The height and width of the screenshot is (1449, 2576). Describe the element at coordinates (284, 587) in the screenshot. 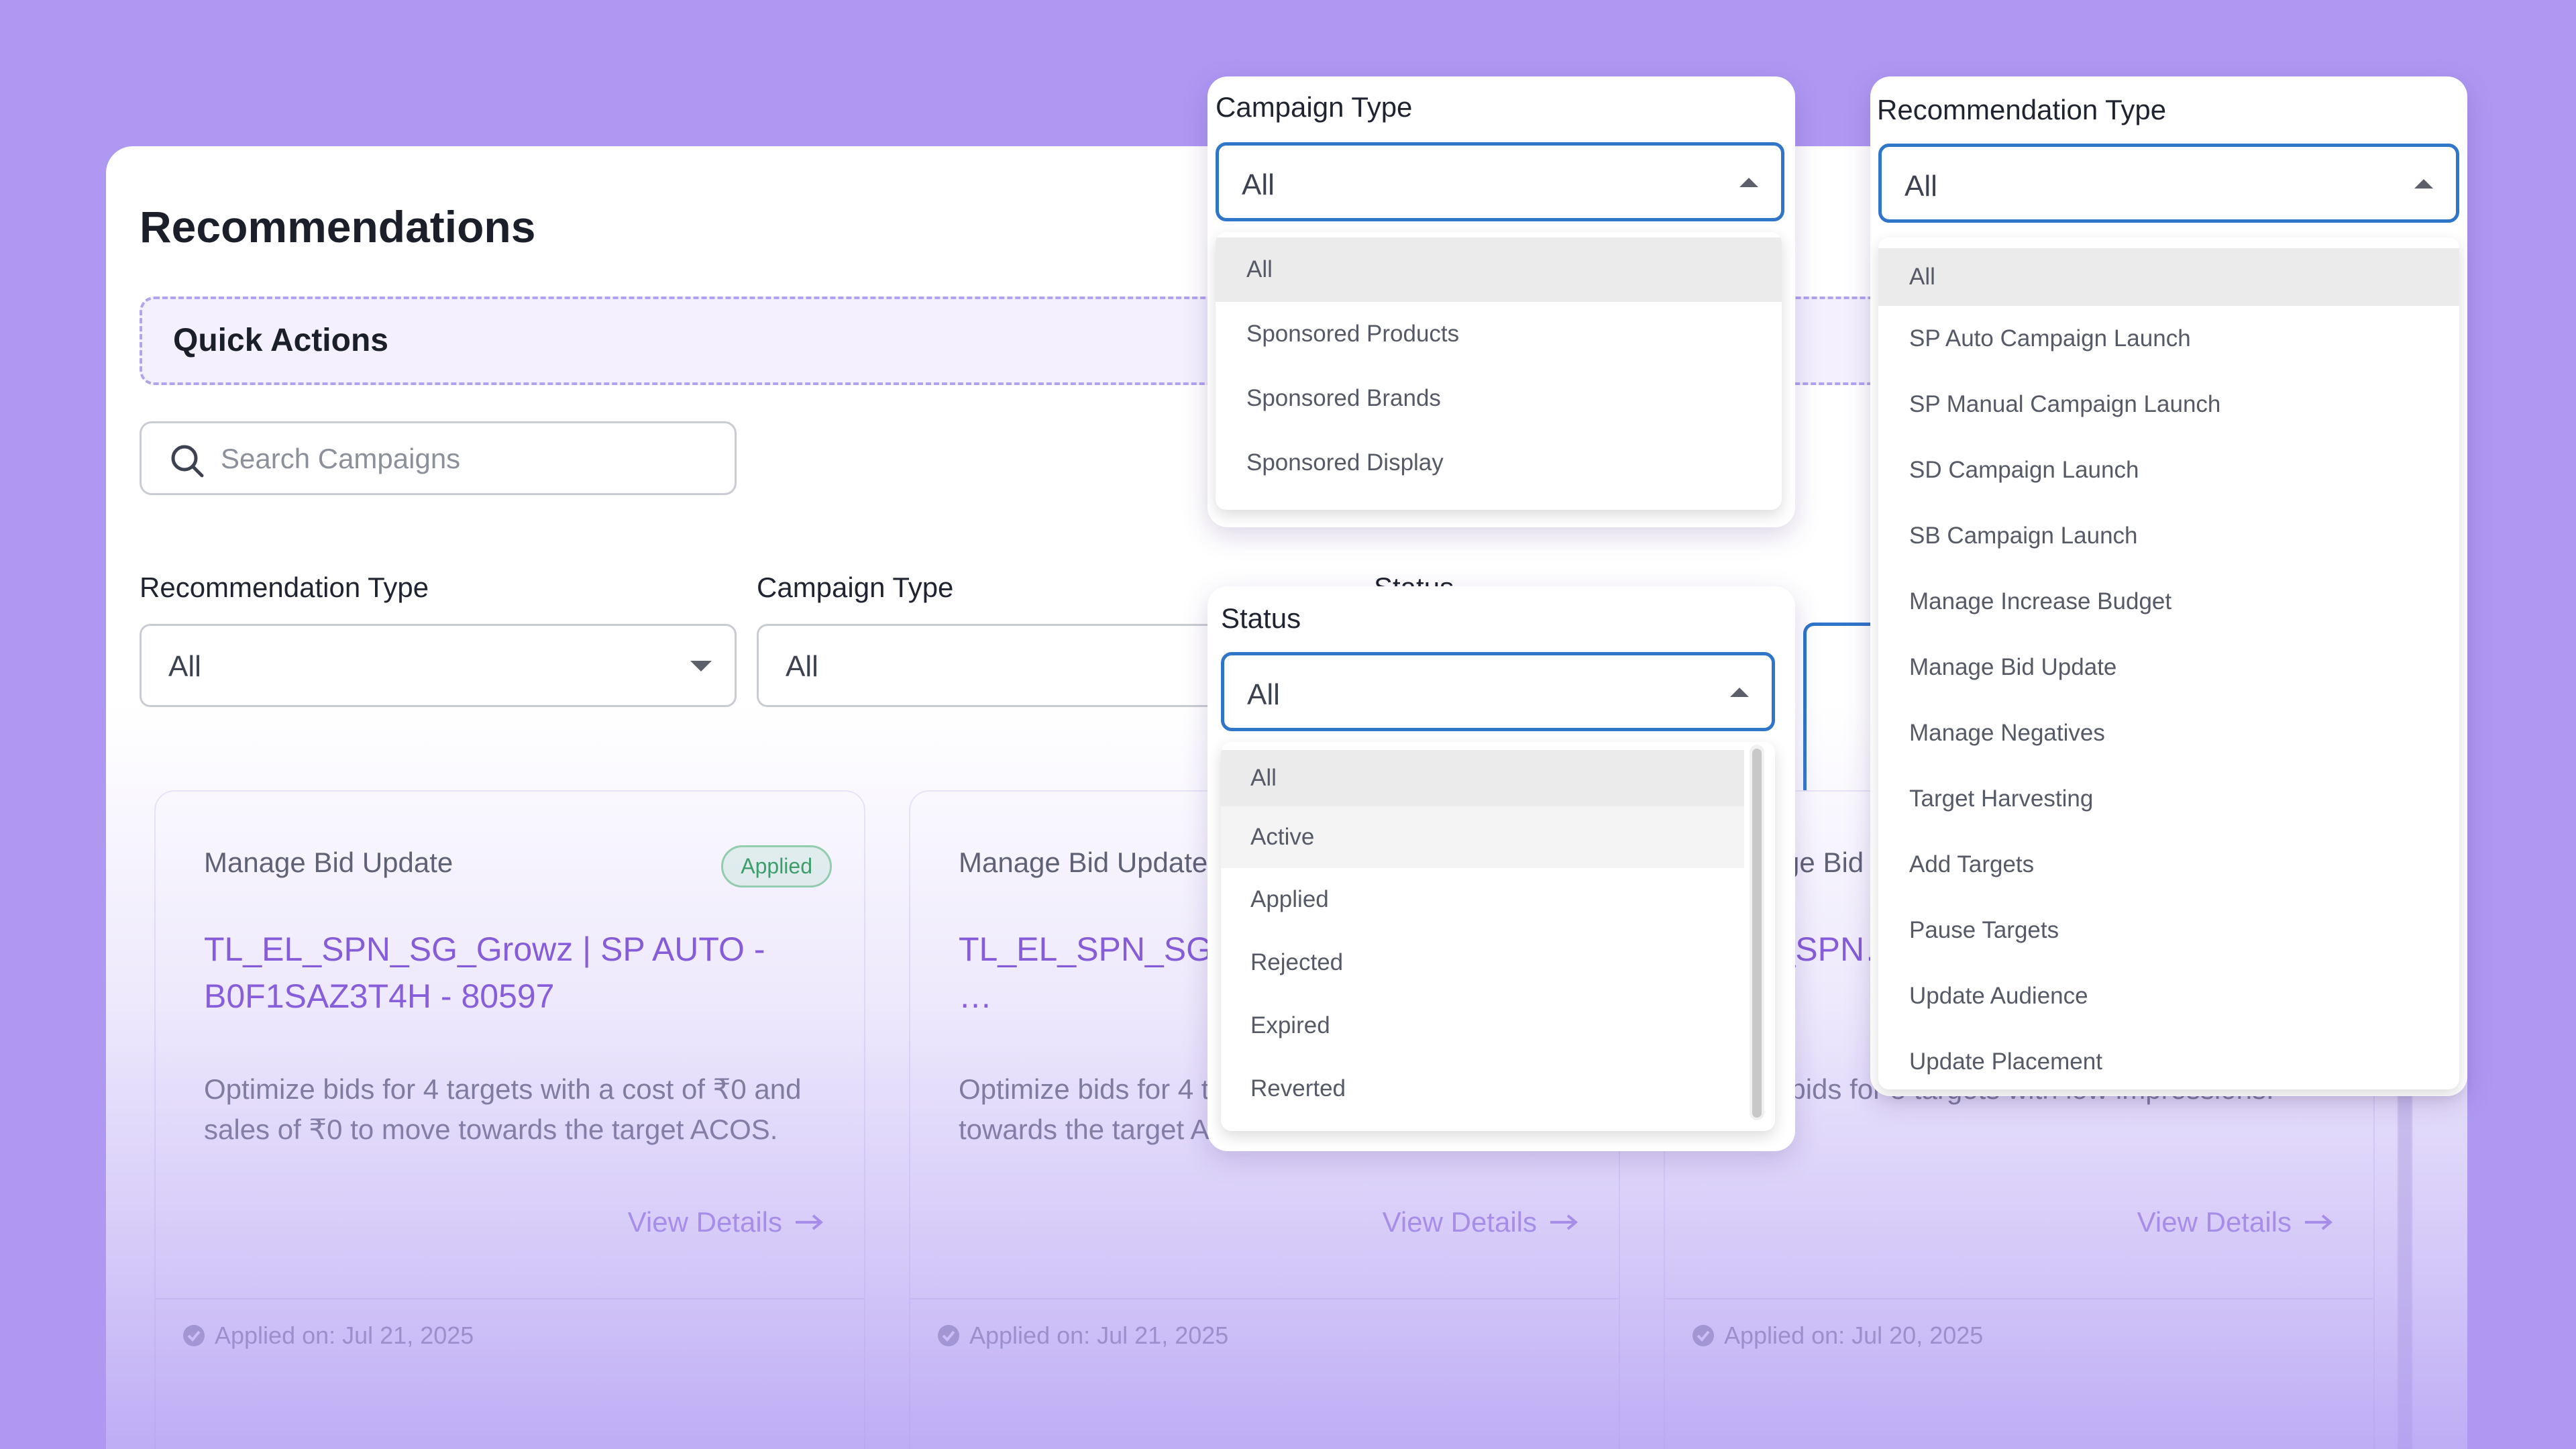

I see `recommendation-type-filter-label: Recommendation Type` at that location.